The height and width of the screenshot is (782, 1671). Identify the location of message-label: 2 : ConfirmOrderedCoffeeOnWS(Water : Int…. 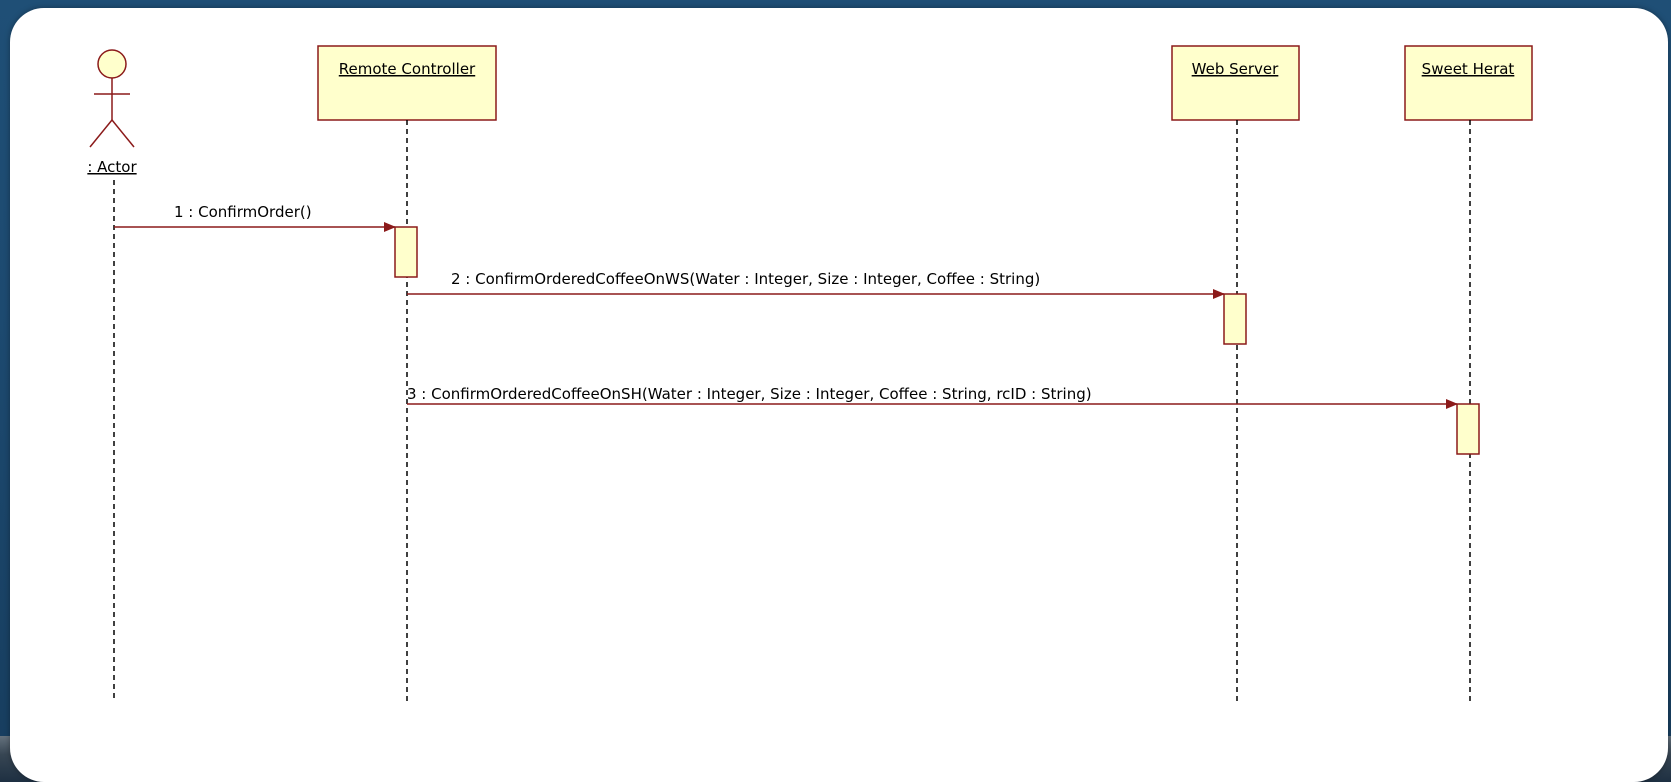
(745, 279).